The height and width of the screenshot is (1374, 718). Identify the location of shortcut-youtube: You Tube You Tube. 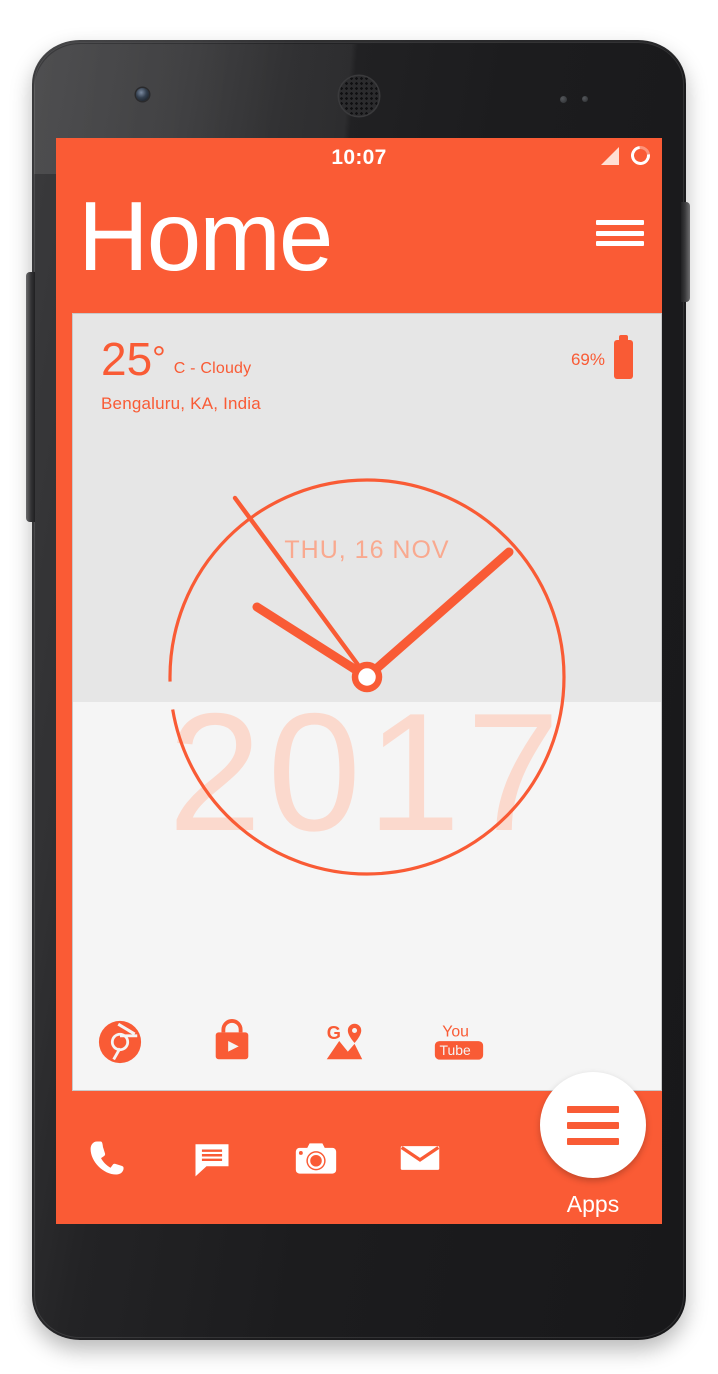
(459, 1042).